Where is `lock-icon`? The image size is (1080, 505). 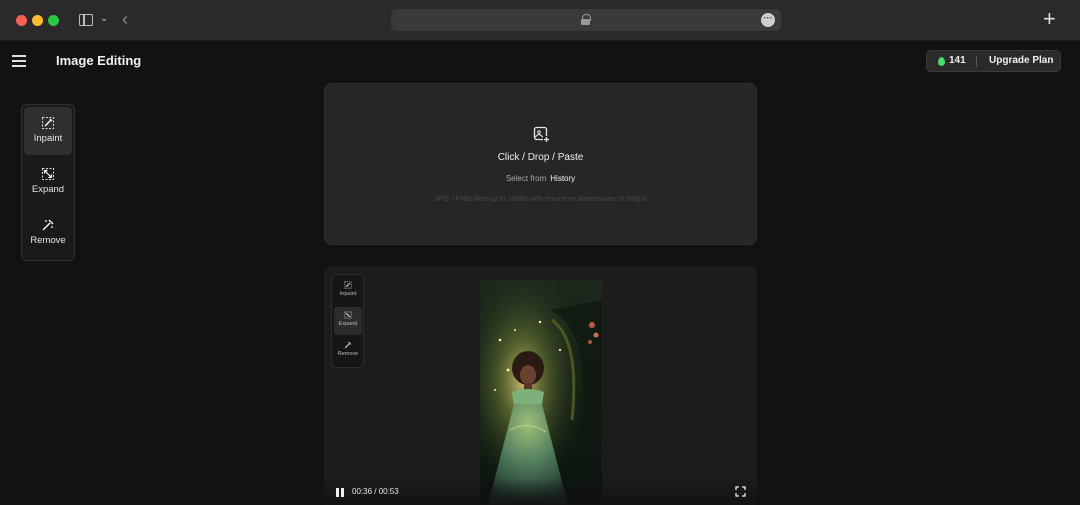
lock-icon is located at coordinates (586, 19).